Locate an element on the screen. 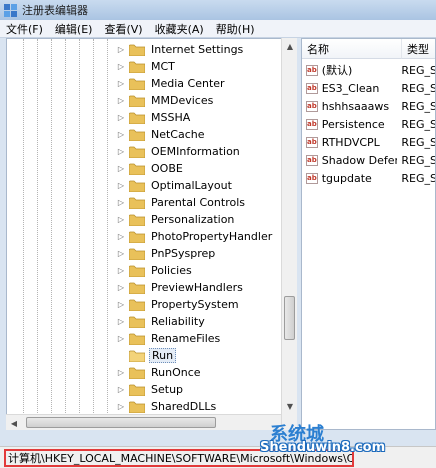 This screenshot has width=436, height=468. value-name: RTHDVCPL is located at coordinates (350, 142).